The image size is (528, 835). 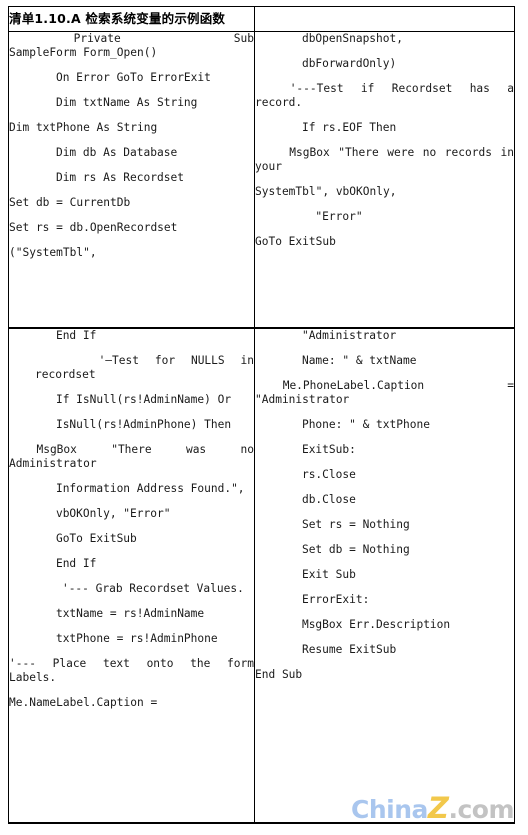 I want to click on code-line: On Error GoTo ErrorExit, so click(x=120, y=77).